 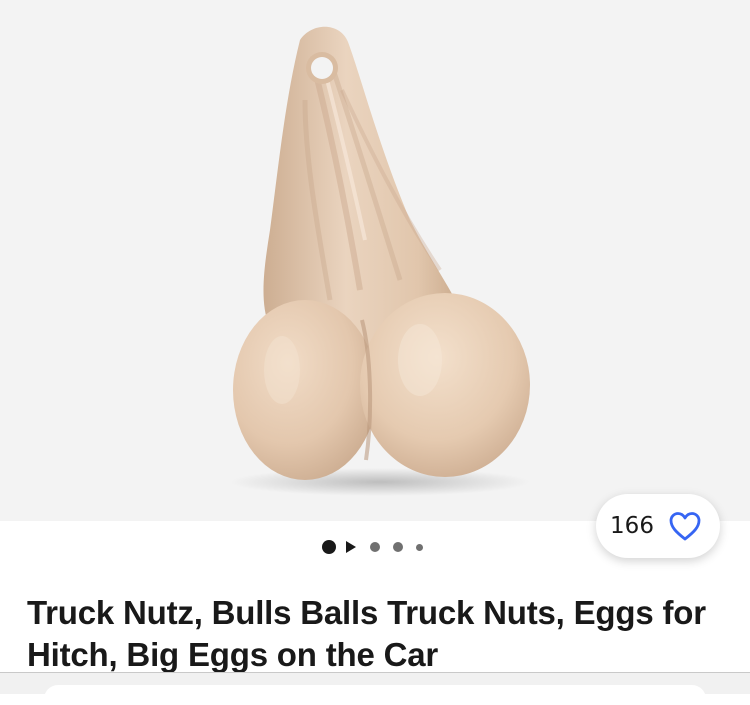 What do you see at coordinates (658, 526) in the screenshot?
I see `watch-button: 166` at bounding box center [658, 526].